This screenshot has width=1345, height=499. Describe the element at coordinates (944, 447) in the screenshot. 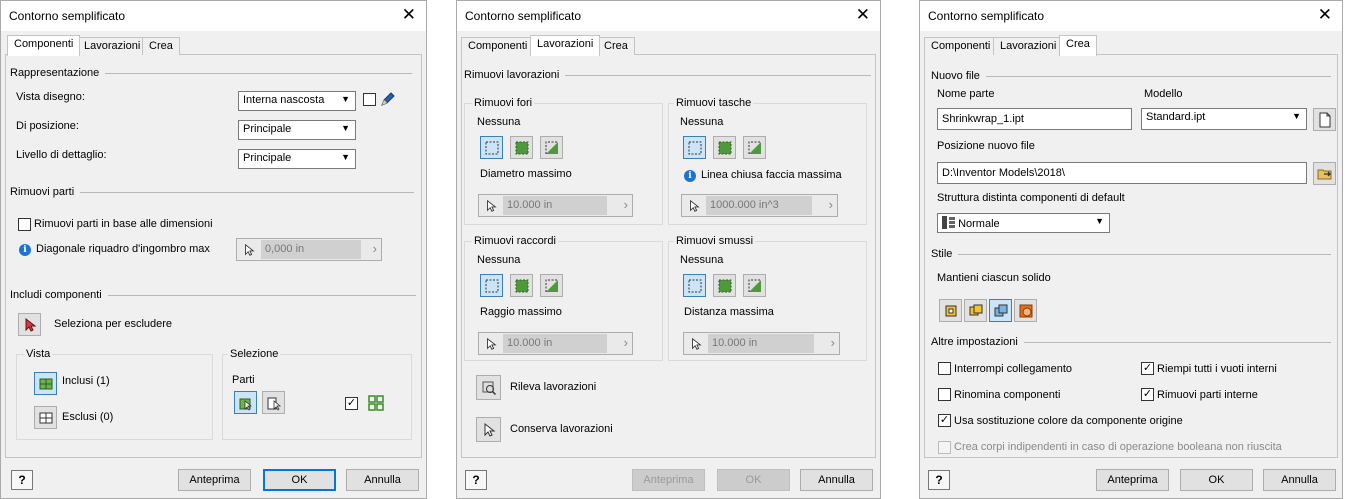

I see `crea-corpi-checkbox` at that location.